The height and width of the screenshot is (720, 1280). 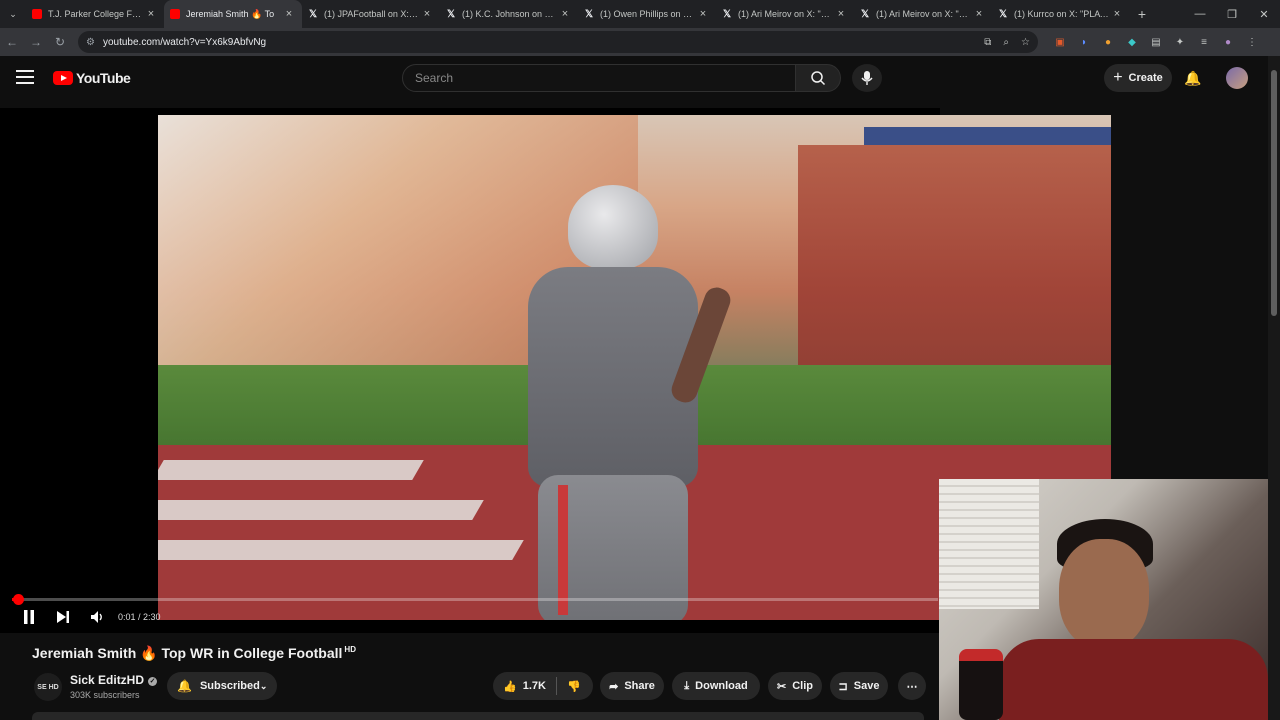 What do you see at coordinates (153, 681) in the screenshot?
I see `verified-check-icon: ✓` at bounding box center [153, 681].